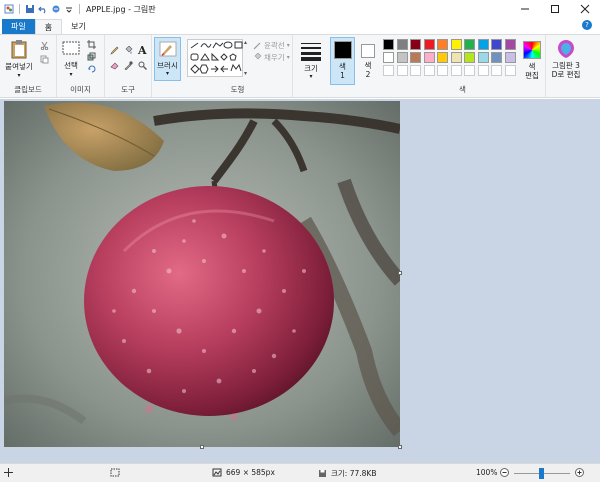 This screenshot has width=600, height=482. What do you see at coordinates (504, 472) in the screenshot?
I see `zoom-out-button` at bounding box center [504, 472].